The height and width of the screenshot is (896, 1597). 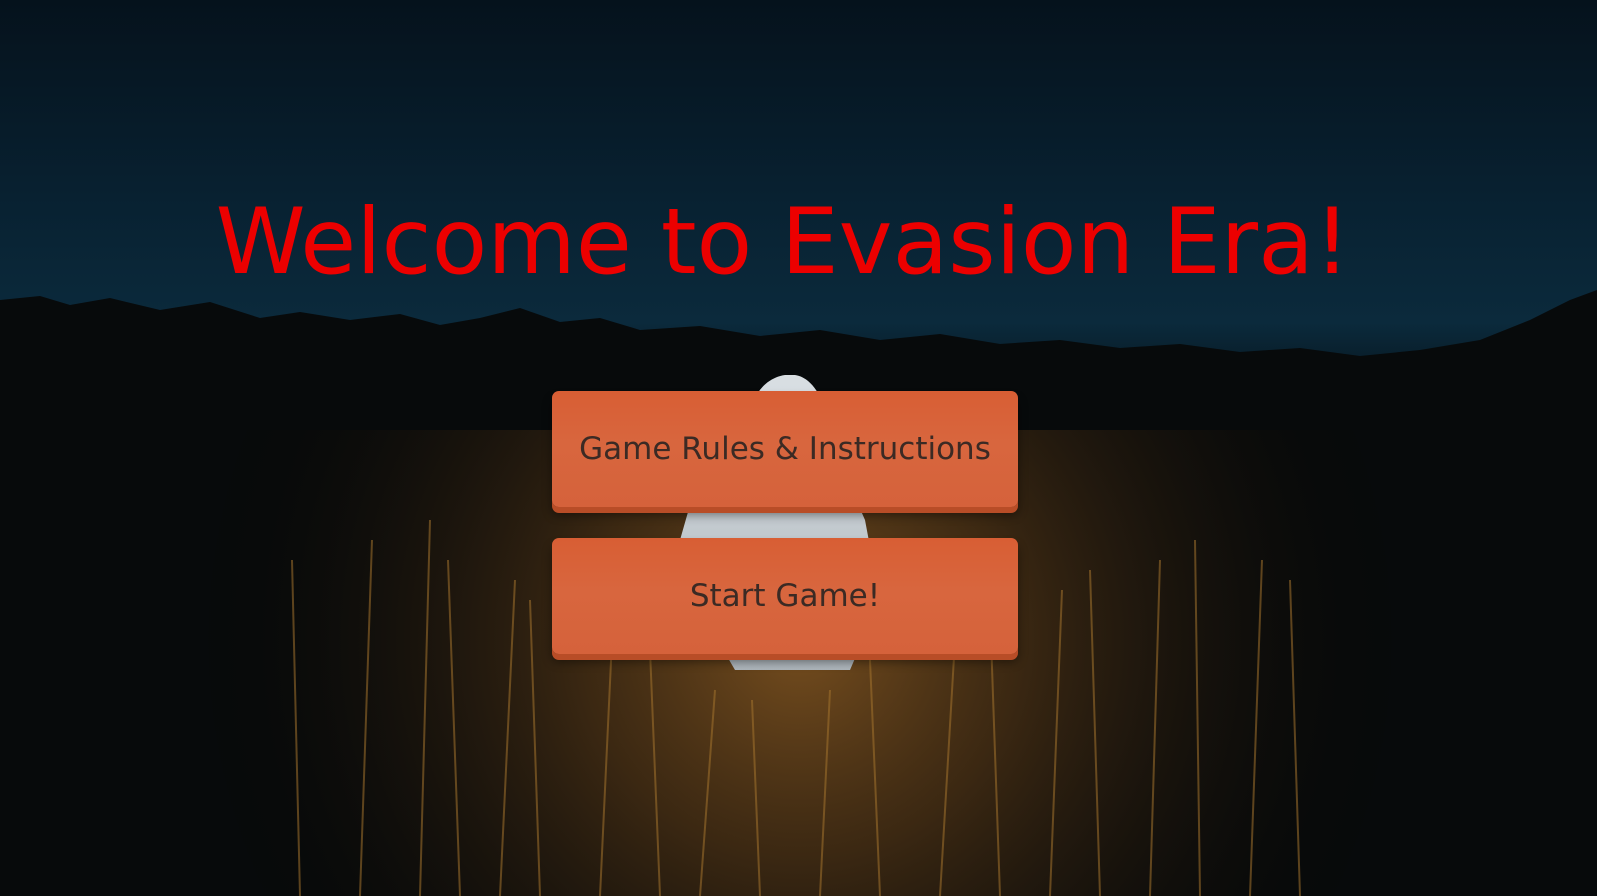 I want to click on game-title: Welcome to Evasion Era!, so click(x=783, y=242).